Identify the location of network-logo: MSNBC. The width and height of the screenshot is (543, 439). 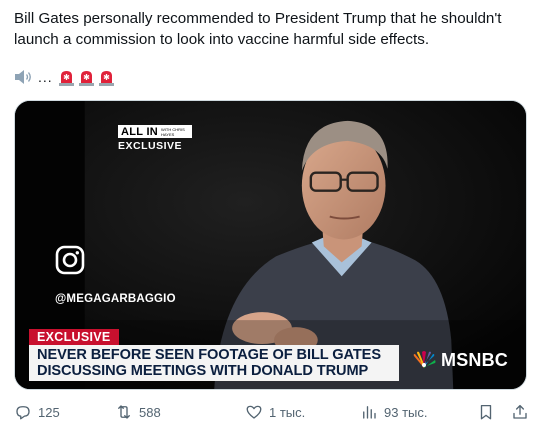
(459, 360).